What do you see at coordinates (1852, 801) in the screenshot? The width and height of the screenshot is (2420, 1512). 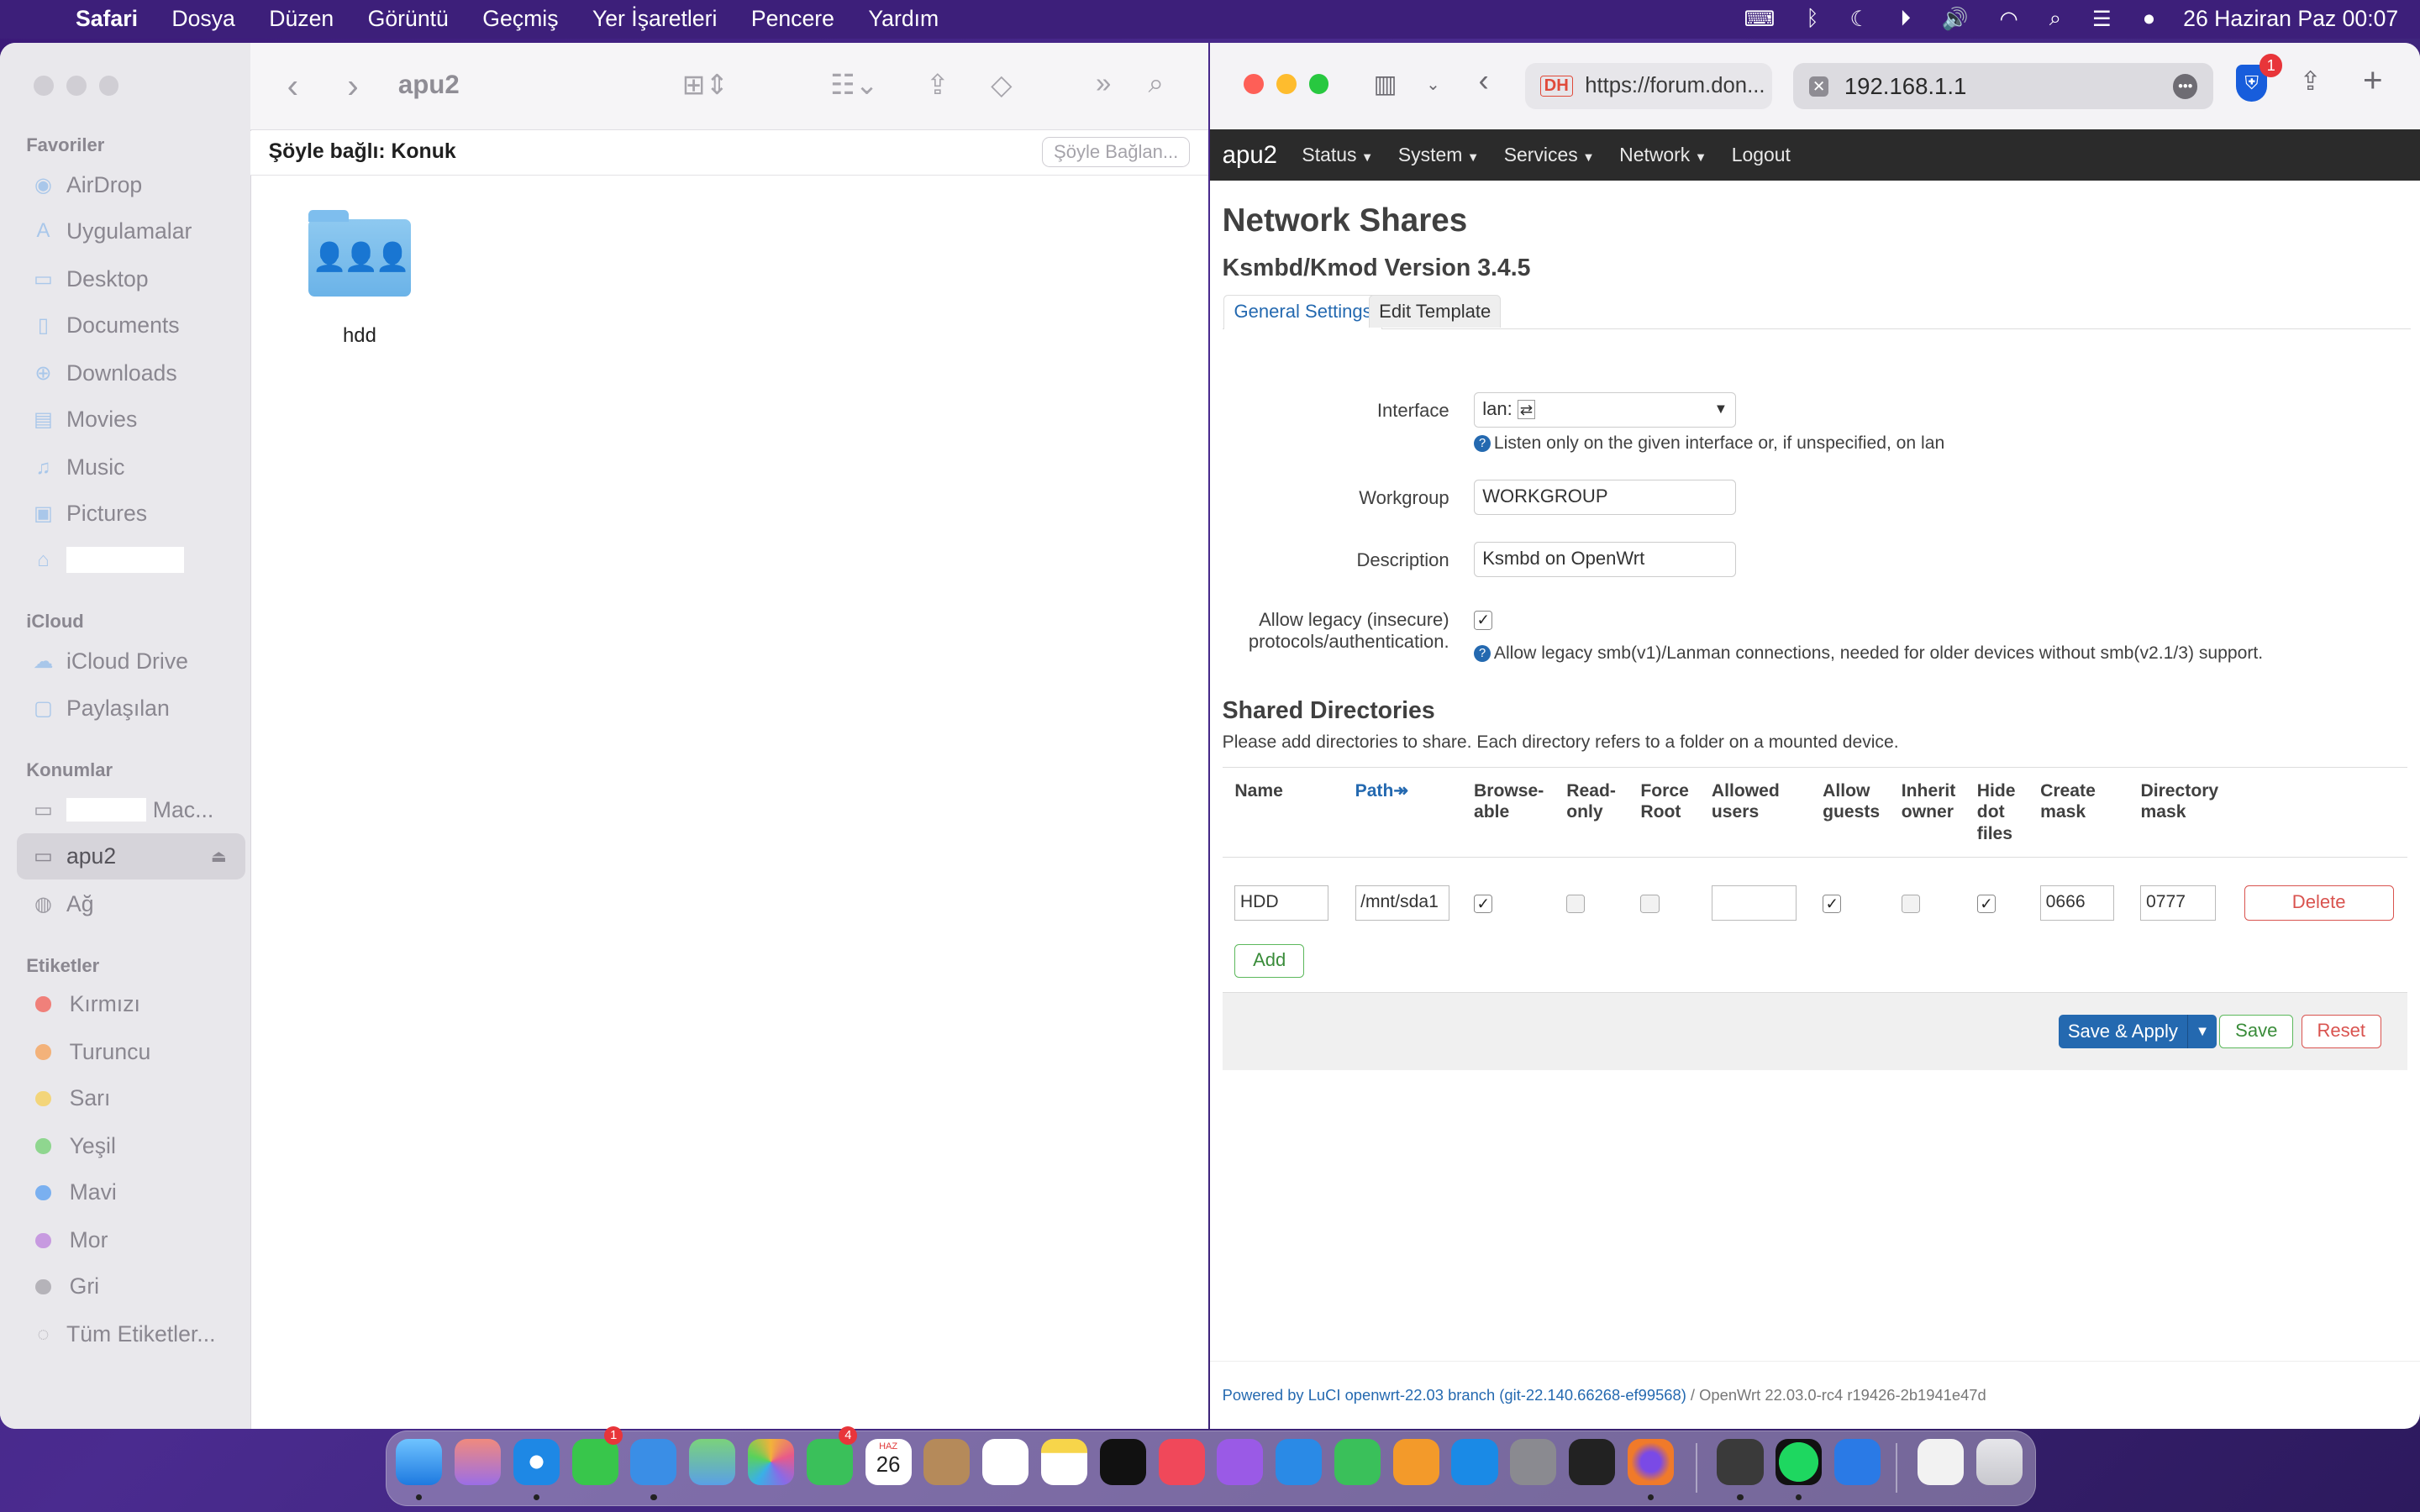 I see `col-allow-guests: Allow guests` at bounding box center [1852, 801].